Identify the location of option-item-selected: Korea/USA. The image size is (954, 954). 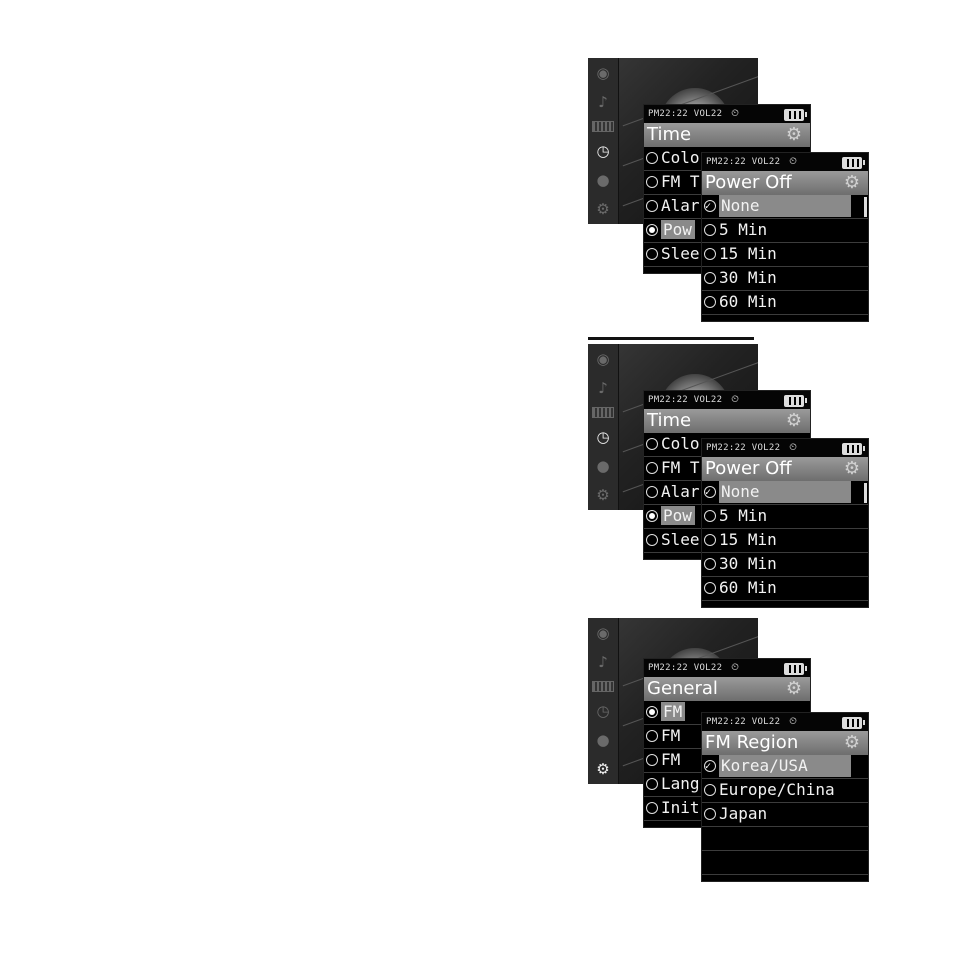
(785, 767).